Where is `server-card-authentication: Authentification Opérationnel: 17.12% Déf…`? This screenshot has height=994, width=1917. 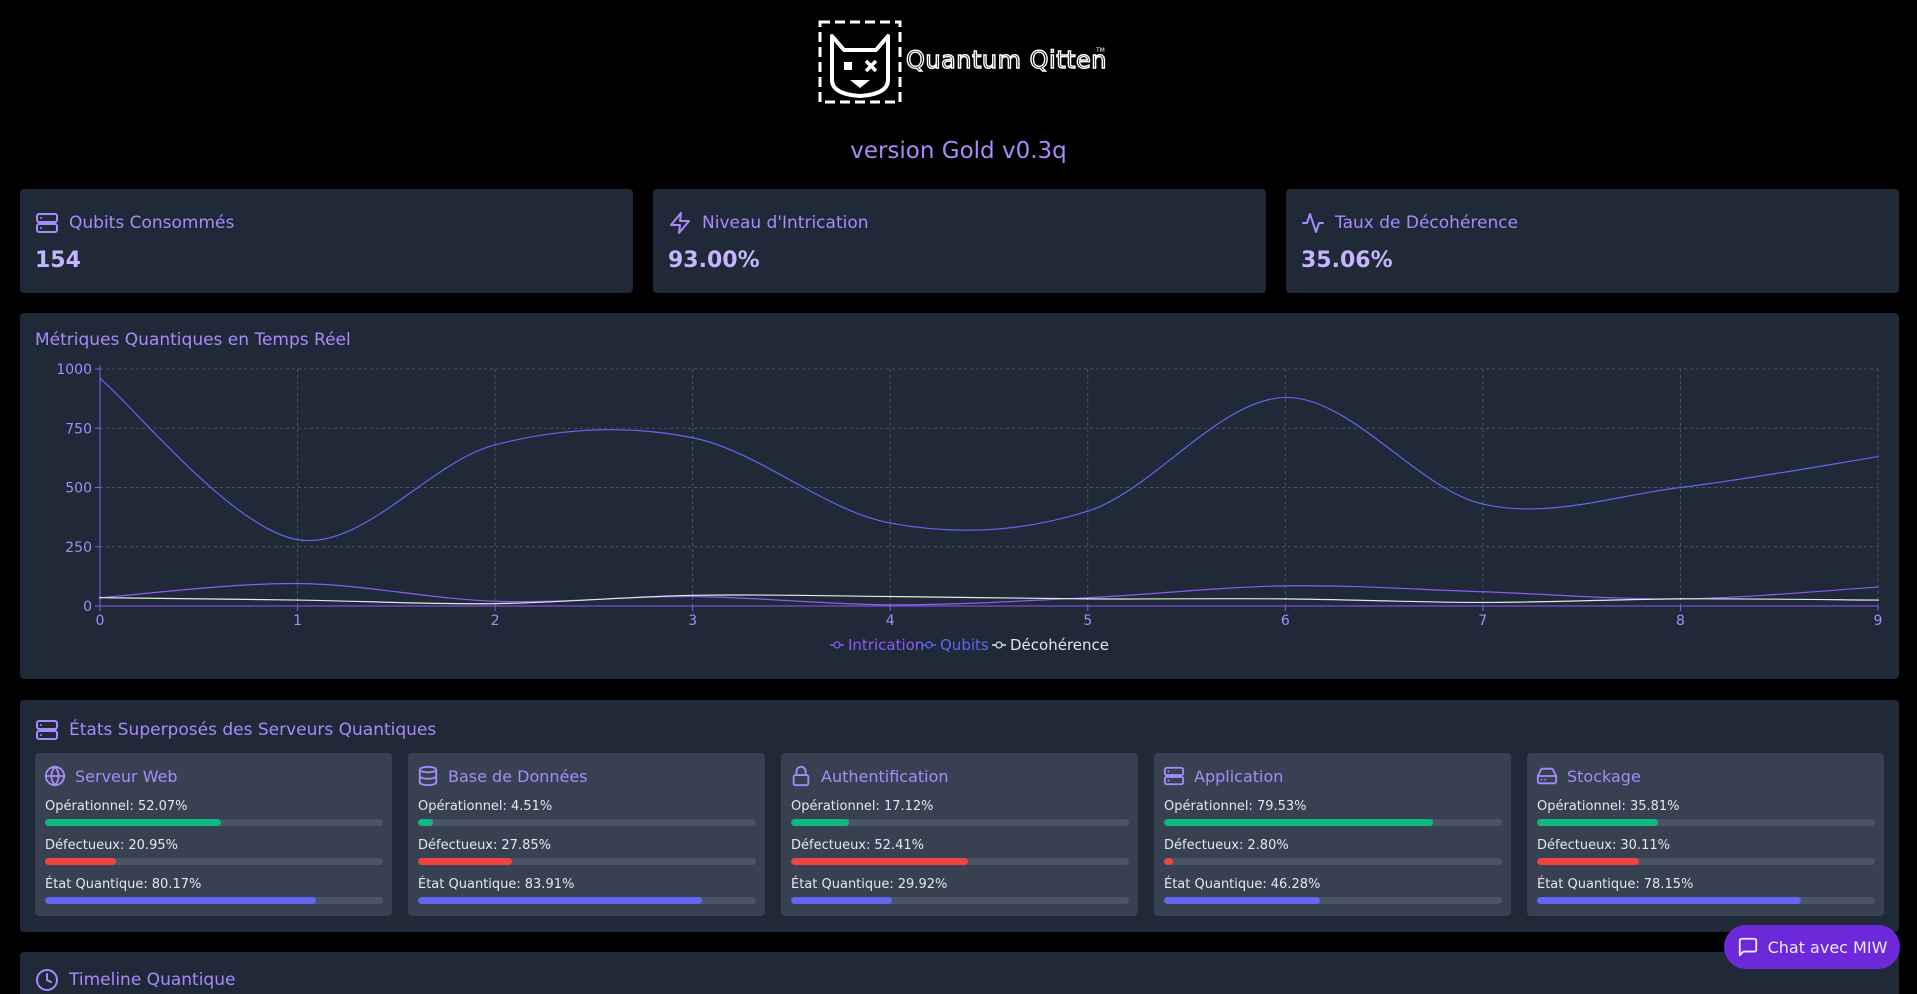 server-card-authentication: Authentification Opérationnel: 17.12% Déf… is located at coordinates (959, 834).